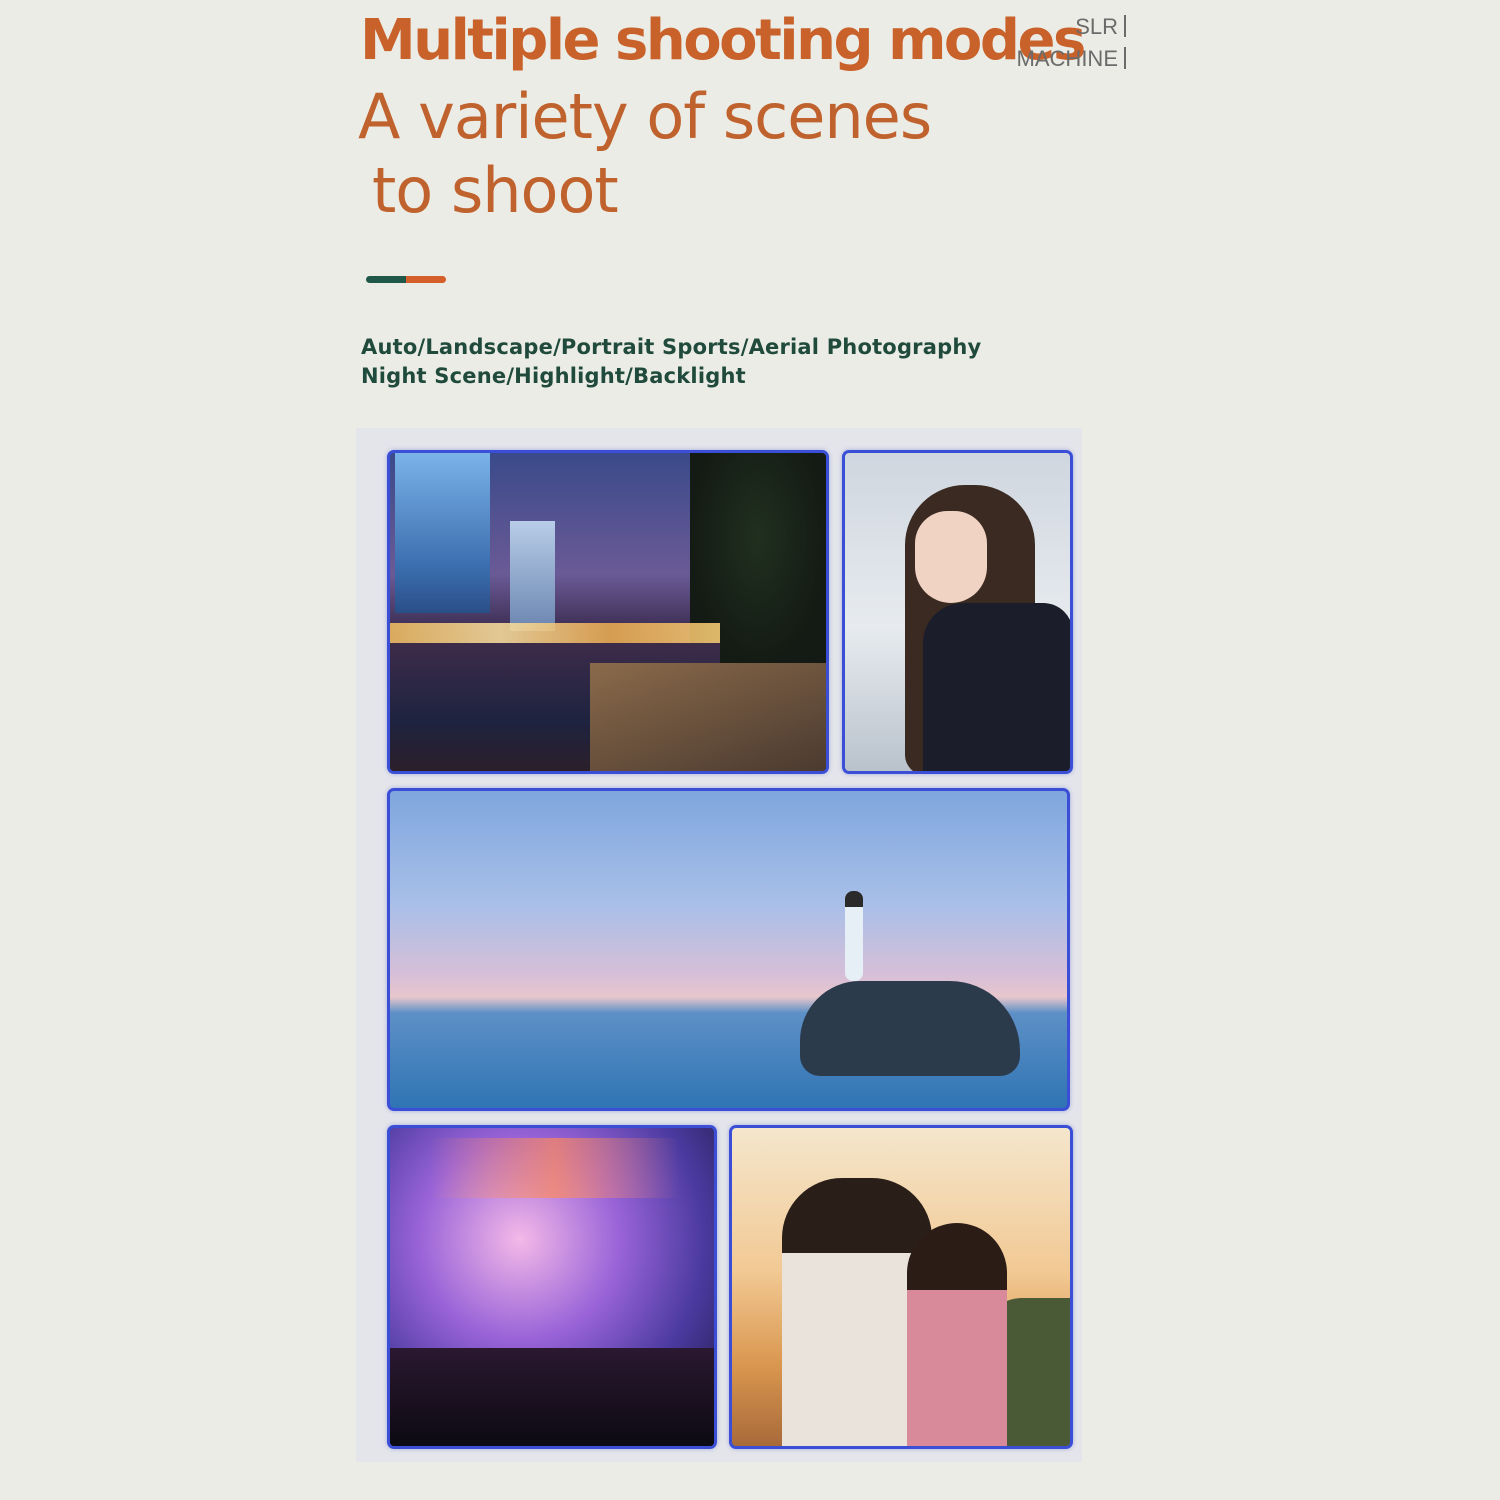 The height and width of the screenshot is (1500, 1500). I want to click on tag-slr: SLR, so click(1100, 27).